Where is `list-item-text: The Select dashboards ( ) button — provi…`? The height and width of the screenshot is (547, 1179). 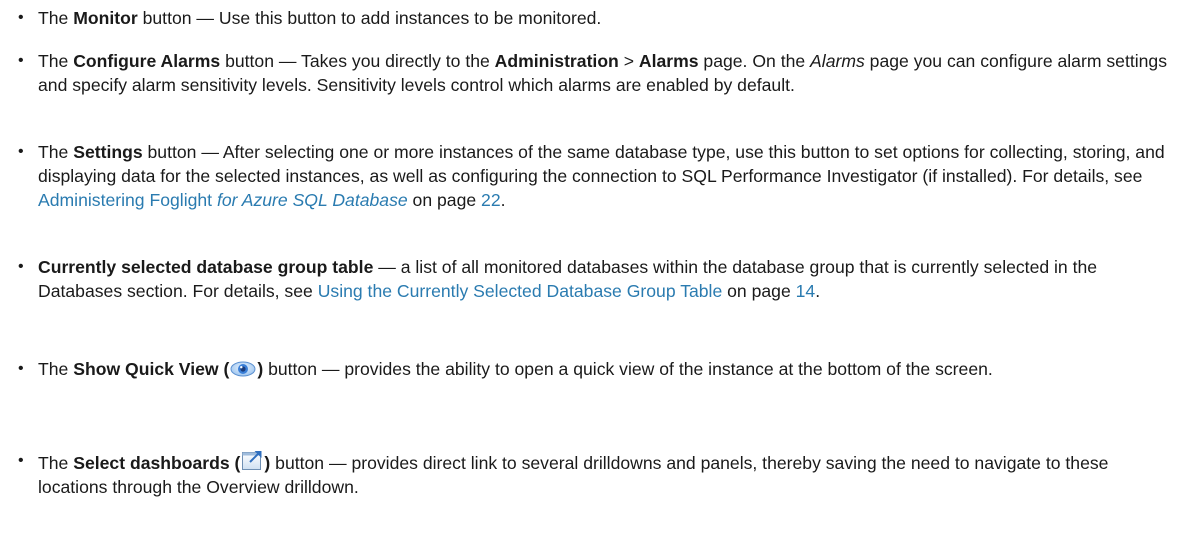 list-item-text: The Select dashboards ( ) button — provi… is located at coordinates (603, 474).